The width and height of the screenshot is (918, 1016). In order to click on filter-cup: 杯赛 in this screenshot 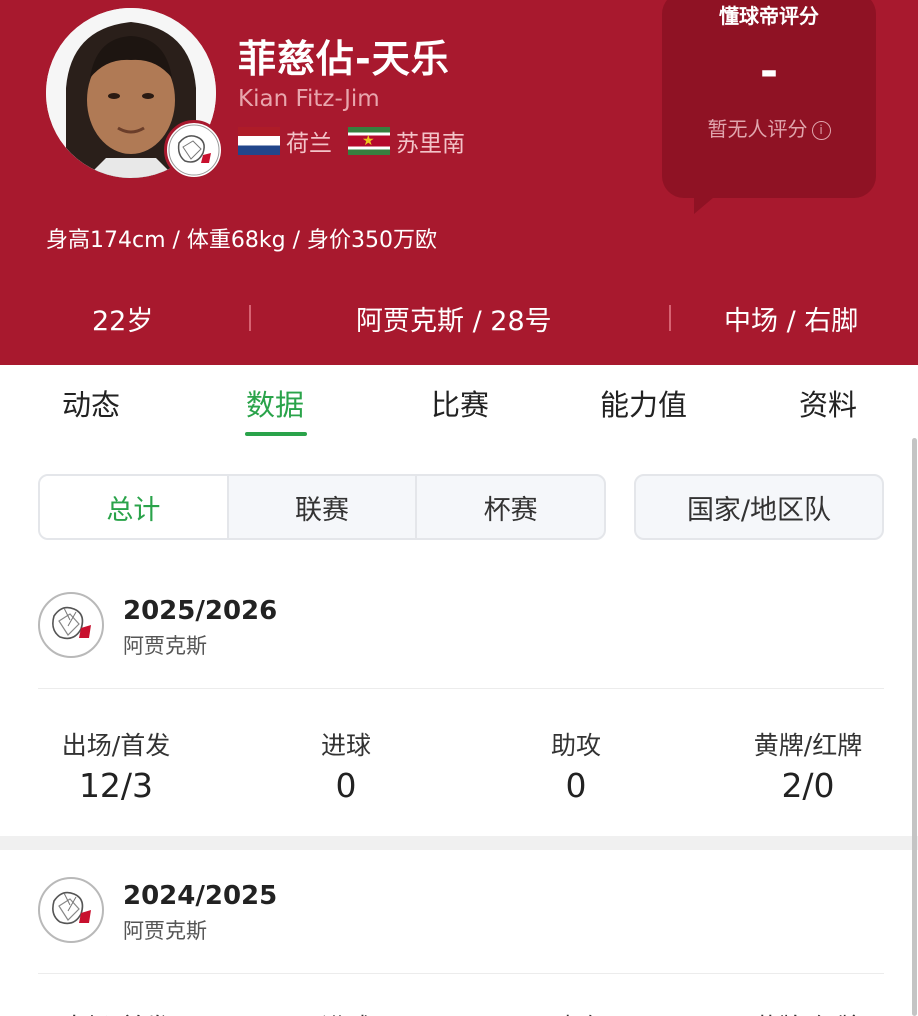, I will do `click(510, 507)`.